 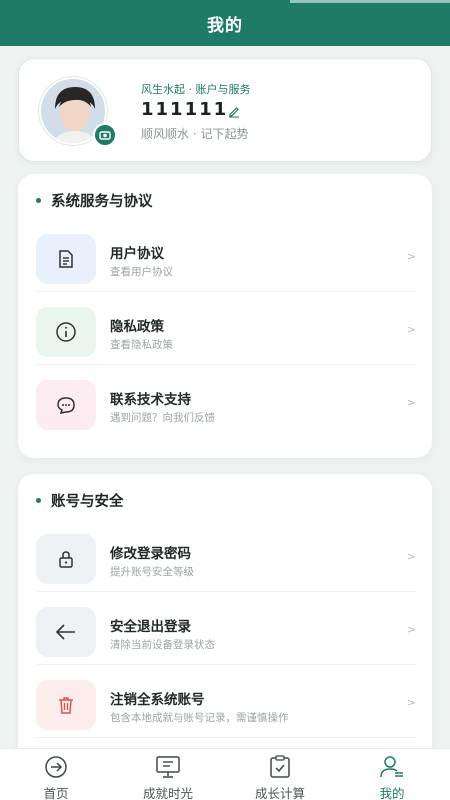 I want to click on arrow-left-icon, so click(x=66, y=632).